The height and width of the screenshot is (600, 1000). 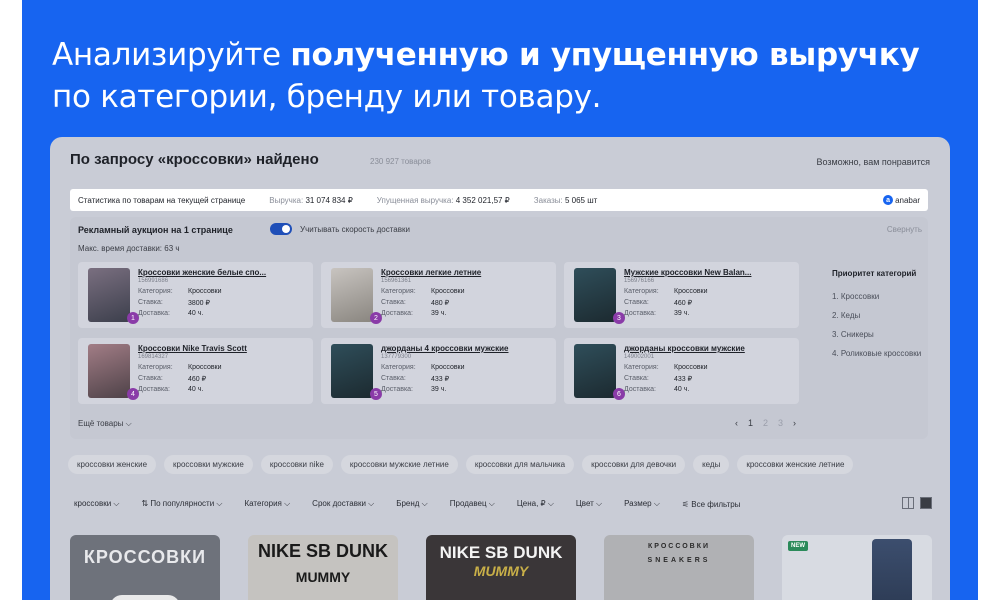 What do you see at coordinates (795, 464) in the screenshot?
I see `query-chip: кроссовки женские летние` at bounding box center [795, 464].